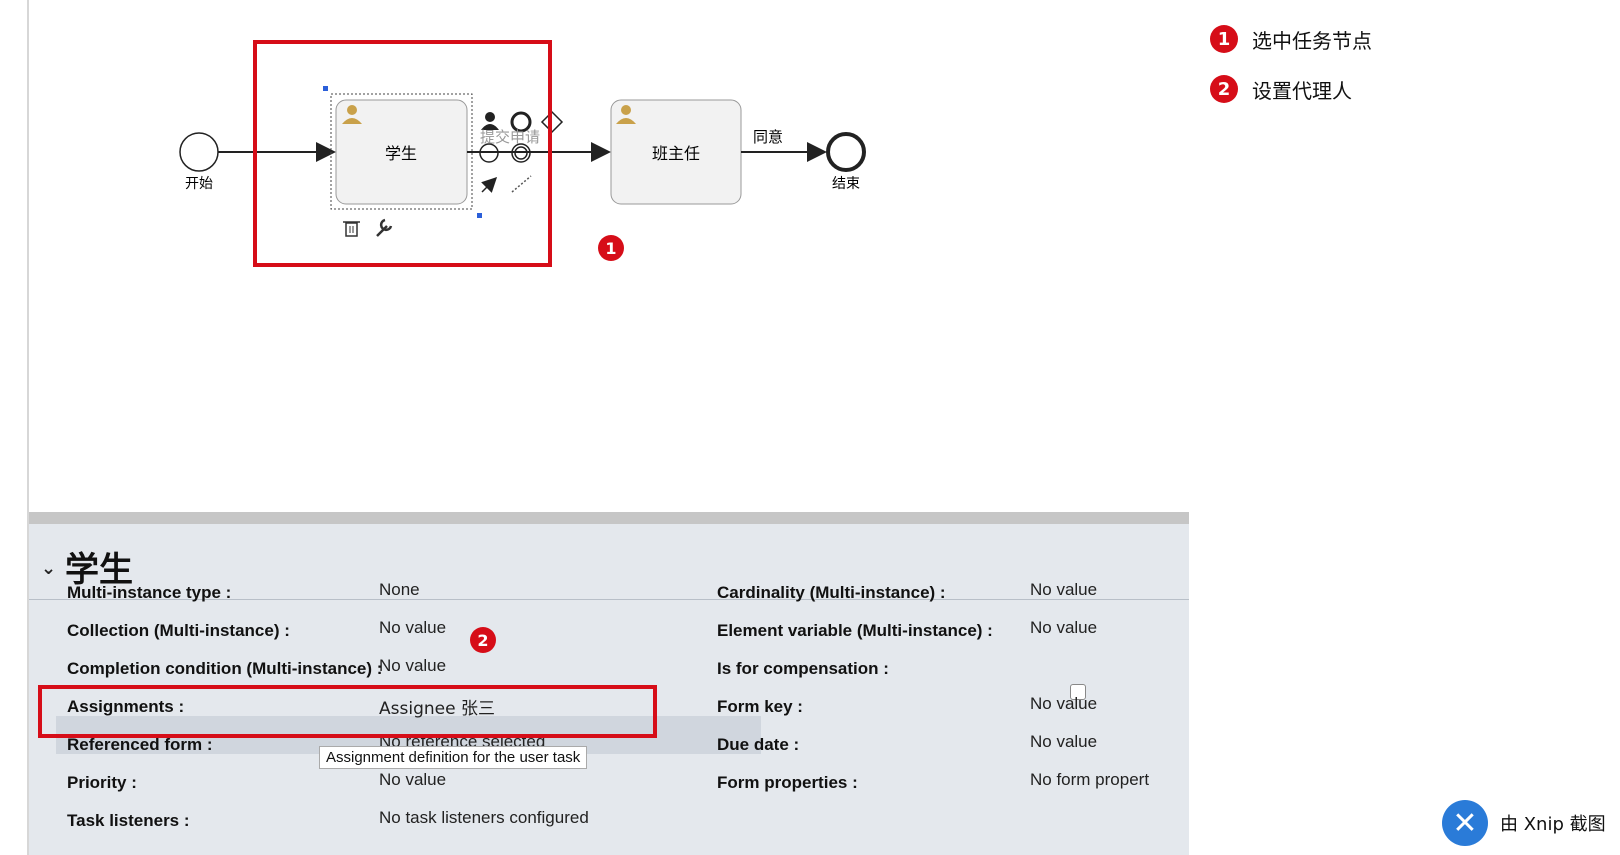 This screenshot has width=1620, height=855. I want to click on legend-badge: 1, so click(1224, 39).